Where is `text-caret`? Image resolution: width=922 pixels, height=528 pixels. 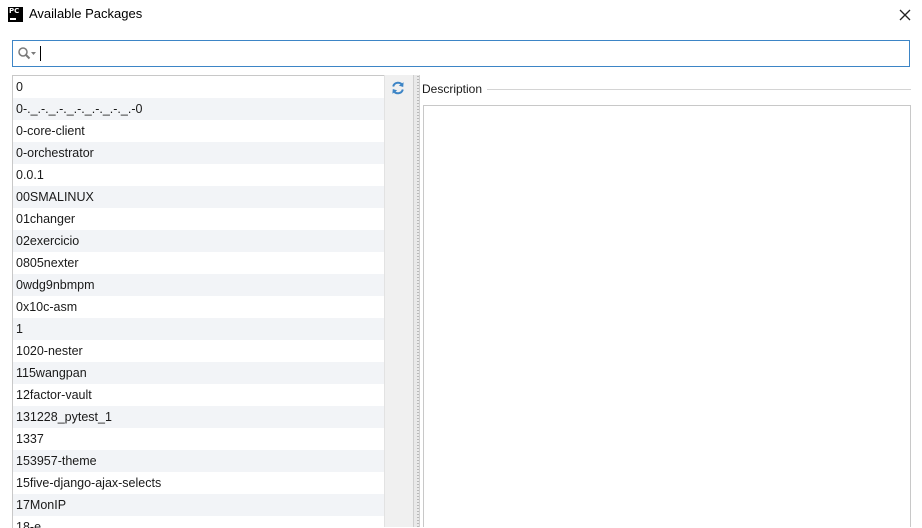
text-caret is located at coordinates (40, 53).